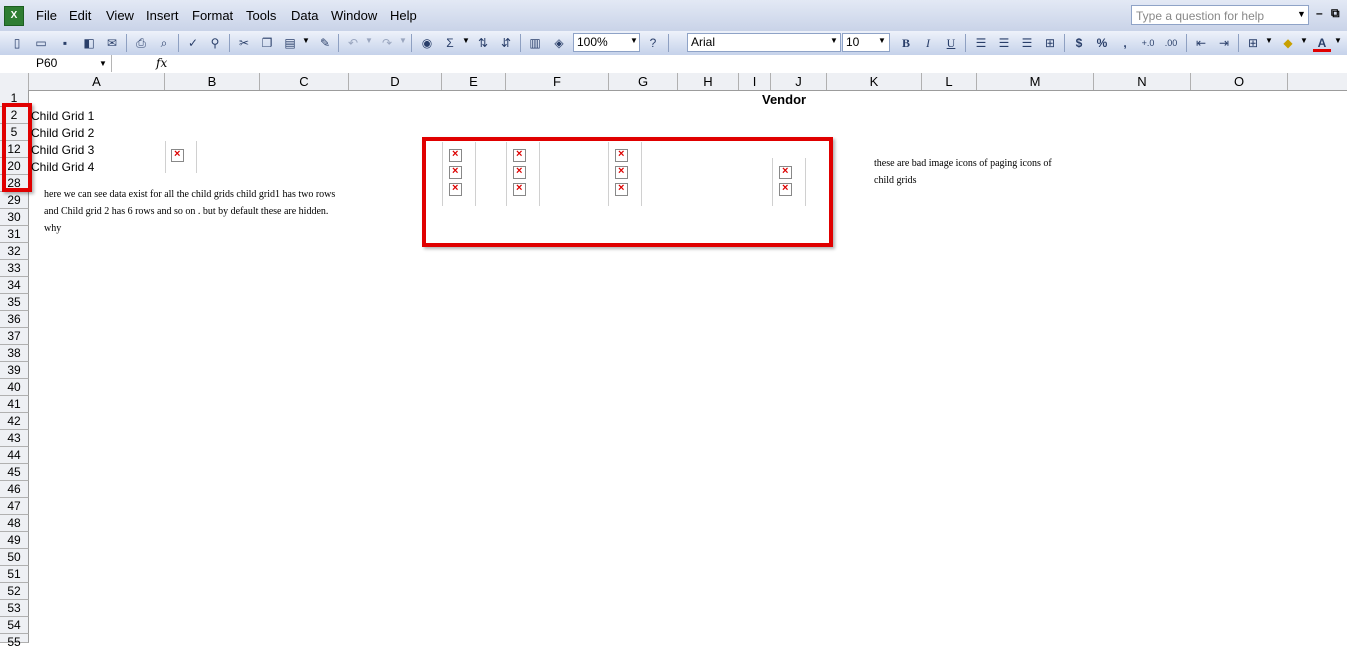  What do you see at coordinates (14, 81) in the screenshot?
I see `select-all-corner` at bounding box center [14, 81].